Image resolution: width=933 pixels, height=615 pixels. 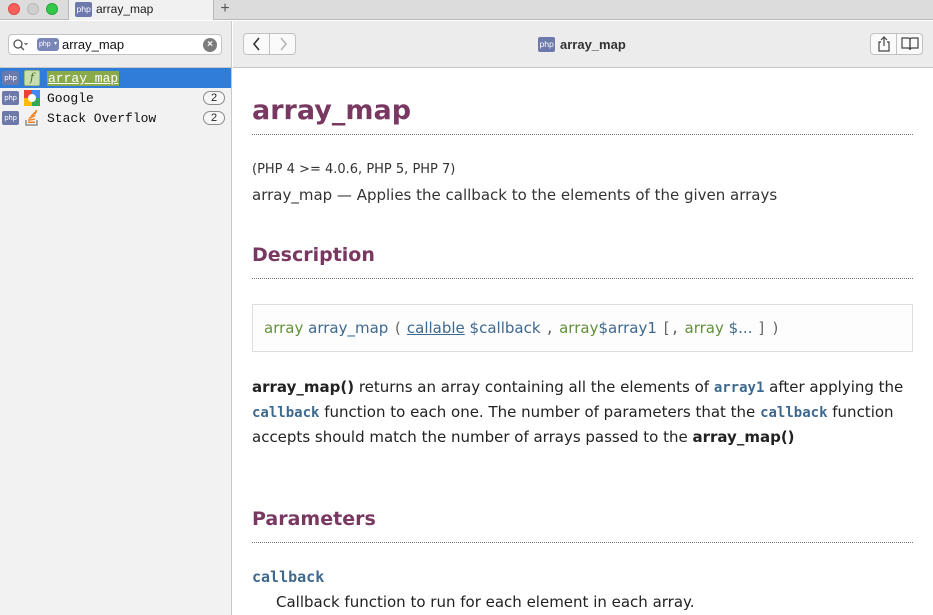 I want to click on chevron-down-icon: ▾, so click(x=55, y=44).